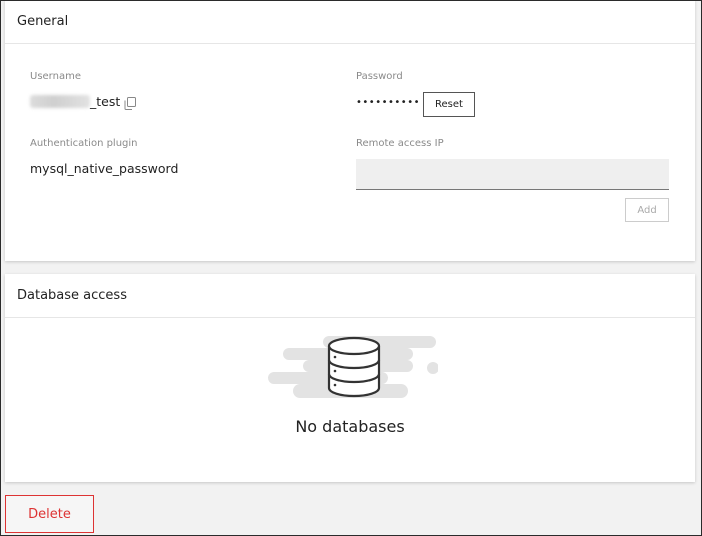 The height and width of the screenshot is (536, 702). Describe the element at coordinates (84, 143) in the screenshot. I see `auth-plugin-label: Authentication plugin` at that location.